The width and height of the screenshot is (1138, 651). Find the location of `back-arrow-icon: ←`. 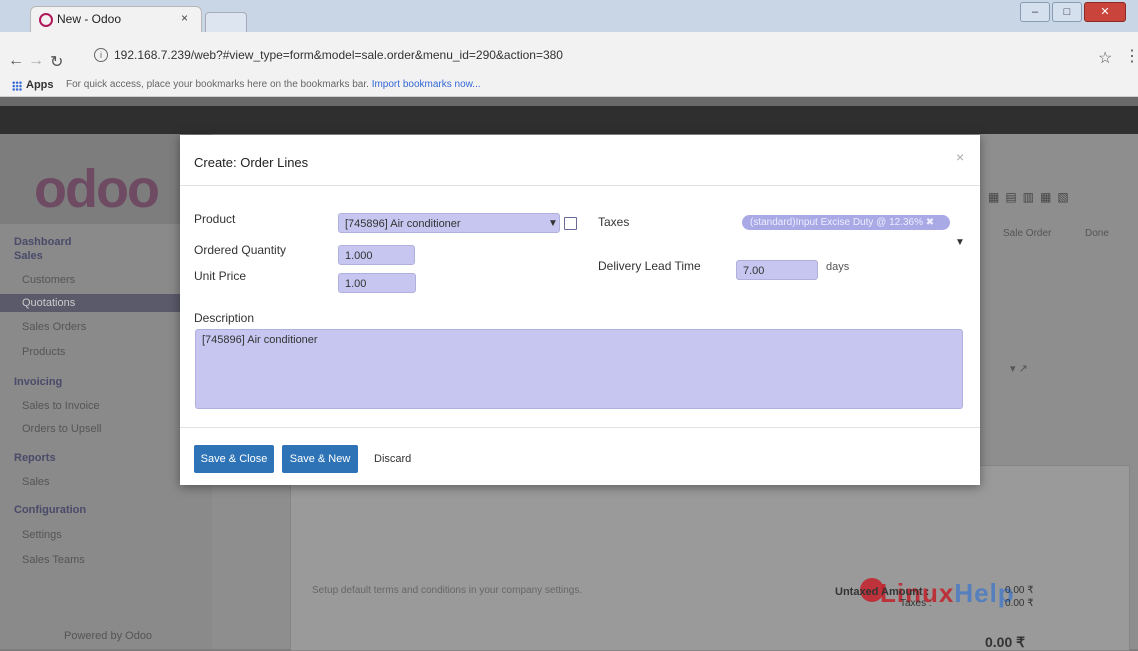

back-arrow-icon: ← is located at coordinates (16, 61).